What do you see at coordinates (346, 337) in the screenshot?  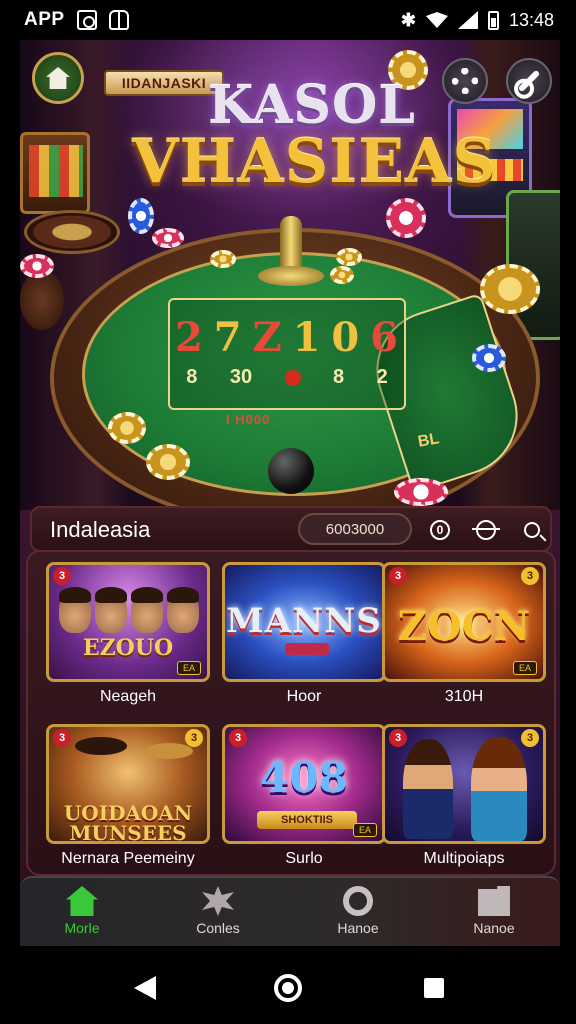 I see `bet-number: 0` at bounding box center [346, 337].